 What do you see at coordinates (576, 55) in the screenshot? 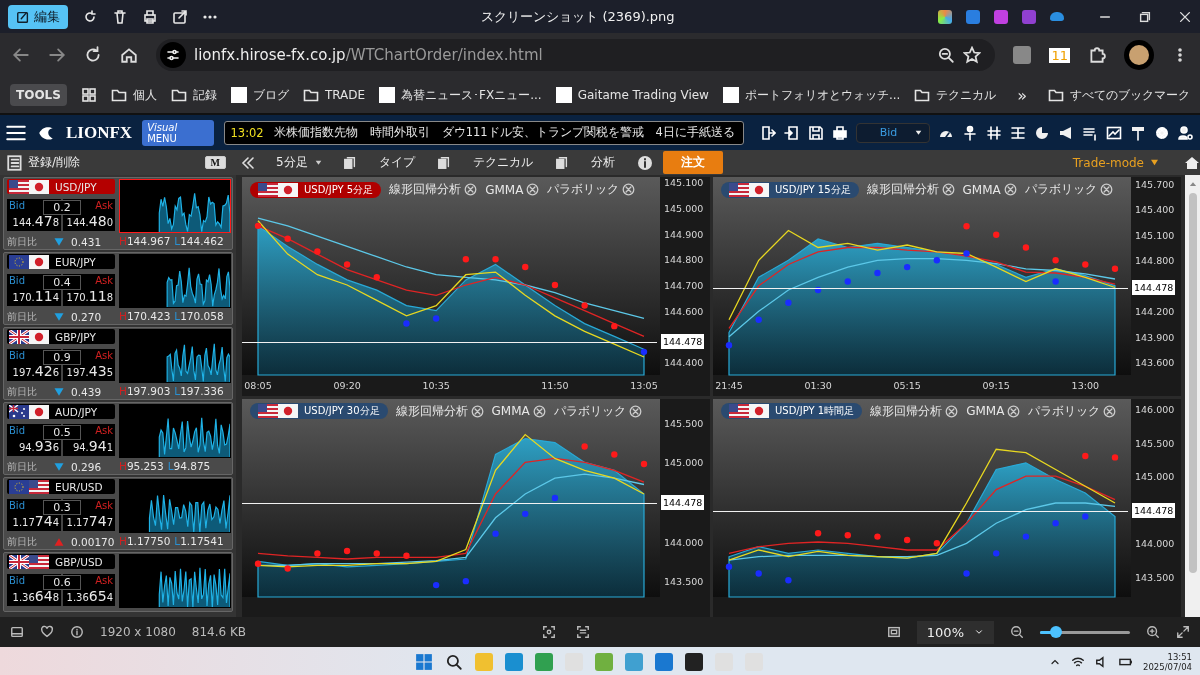
I see `address-bar: lionfx.hirose-fx.co.jp/WTChartOrder/index.html` at bounding box center [576, 55].